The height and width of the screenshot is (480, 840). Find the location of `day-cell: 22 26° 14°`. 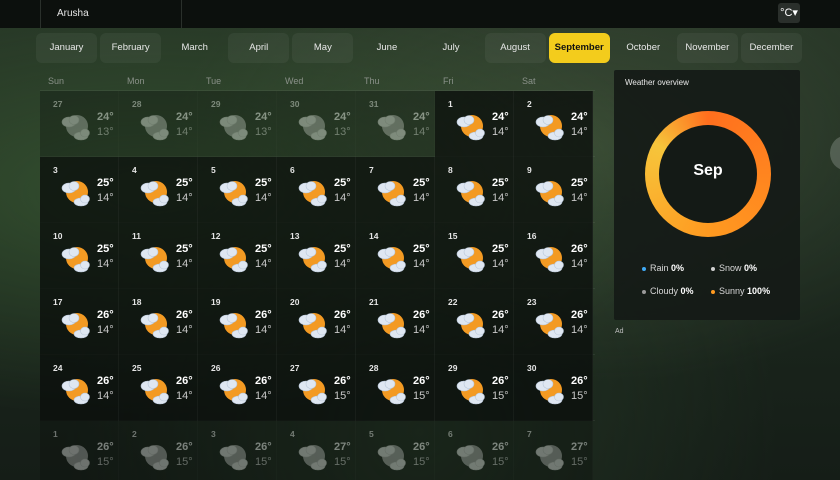

day-cell: 22 26° 14° is located at coordinates (474, 322).